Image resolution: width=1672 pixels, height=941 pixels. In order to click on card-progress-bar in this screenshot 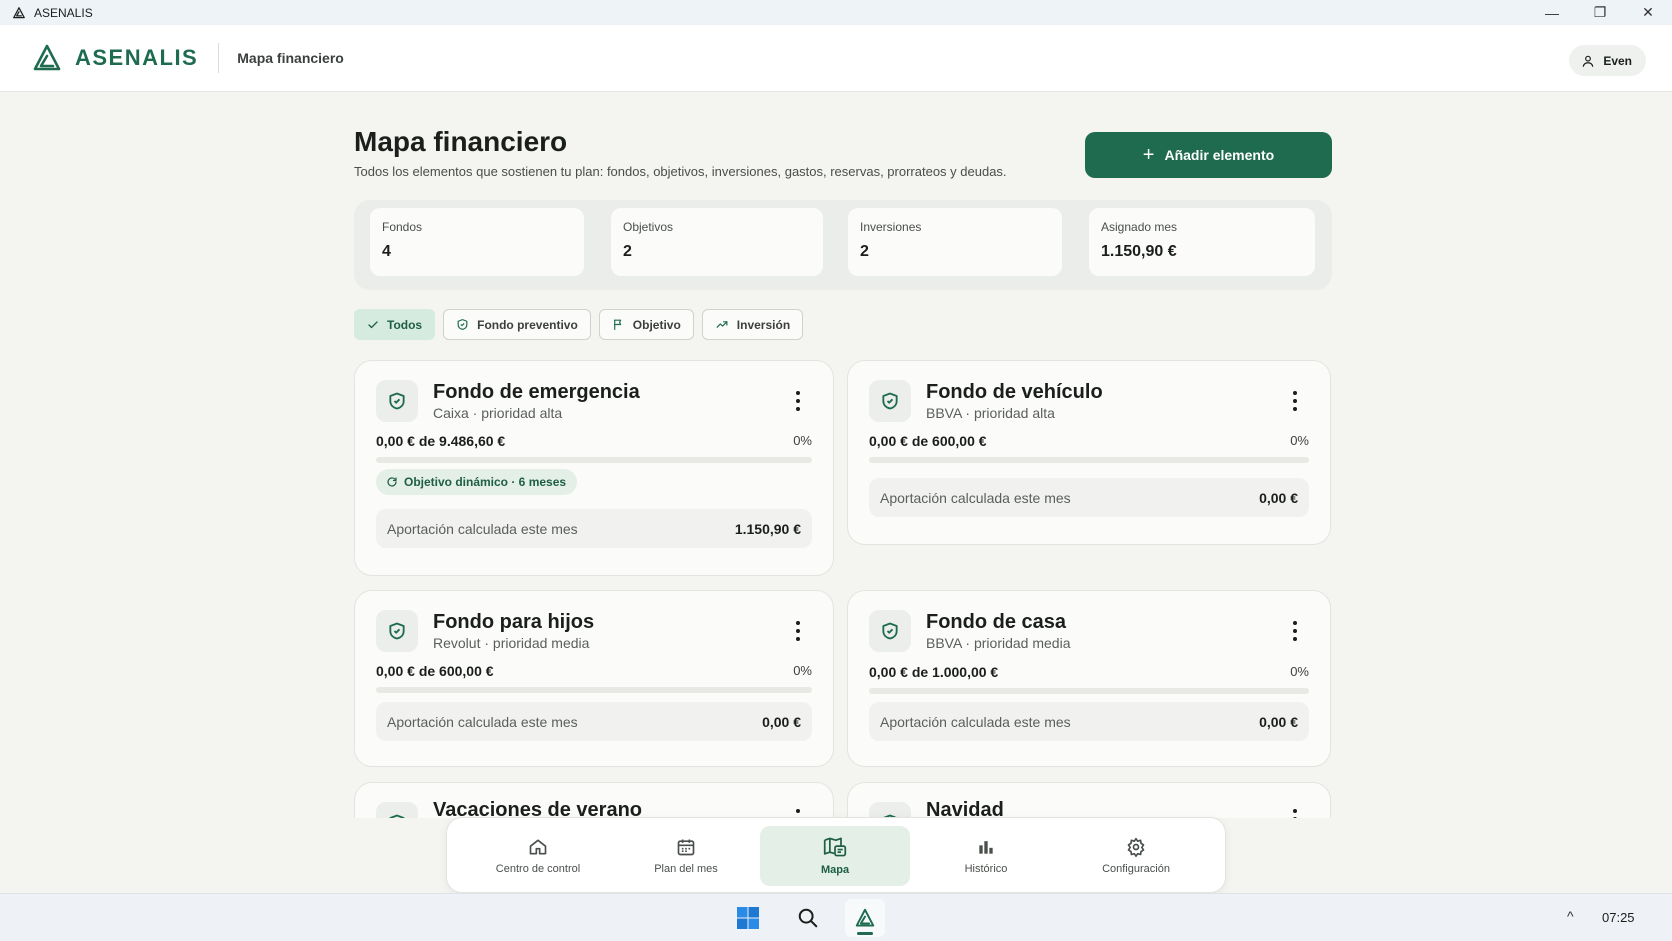, I will do `click(594, 690)`.